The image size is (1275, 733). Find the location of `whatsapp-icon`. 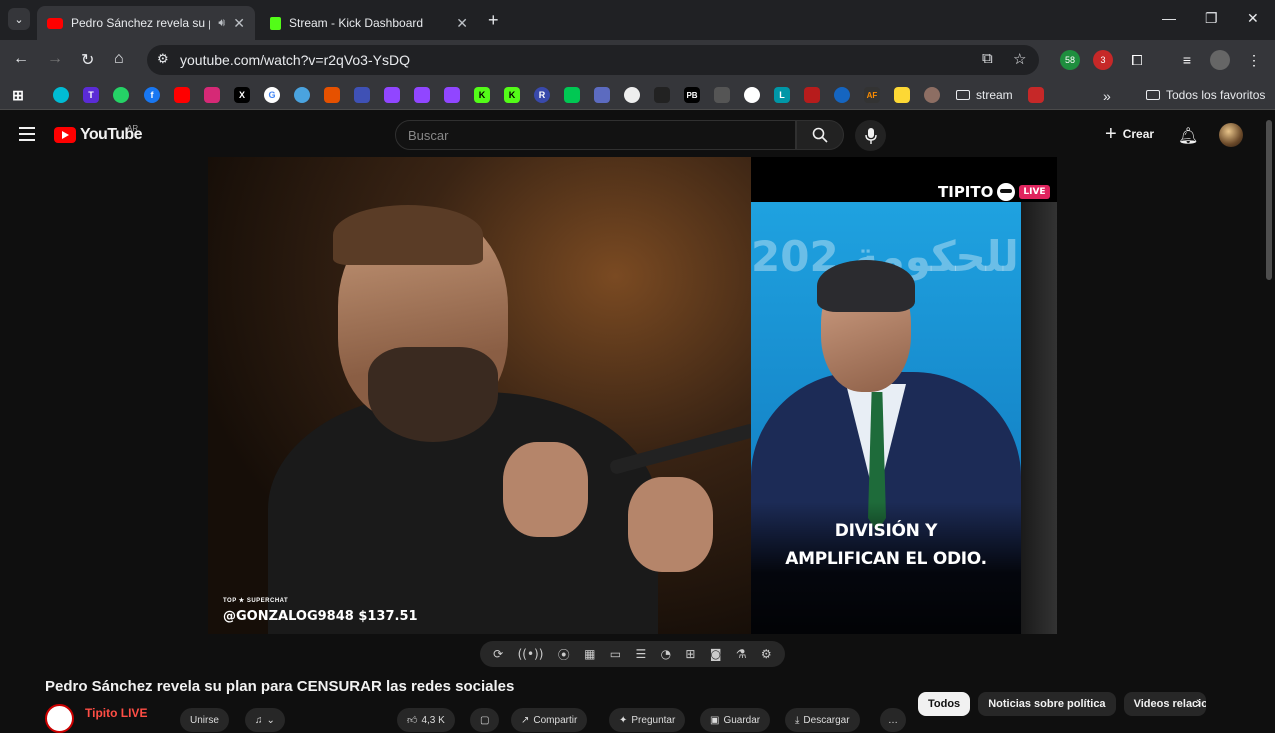

whatsapp-icon is located at coordinates (121, 95).